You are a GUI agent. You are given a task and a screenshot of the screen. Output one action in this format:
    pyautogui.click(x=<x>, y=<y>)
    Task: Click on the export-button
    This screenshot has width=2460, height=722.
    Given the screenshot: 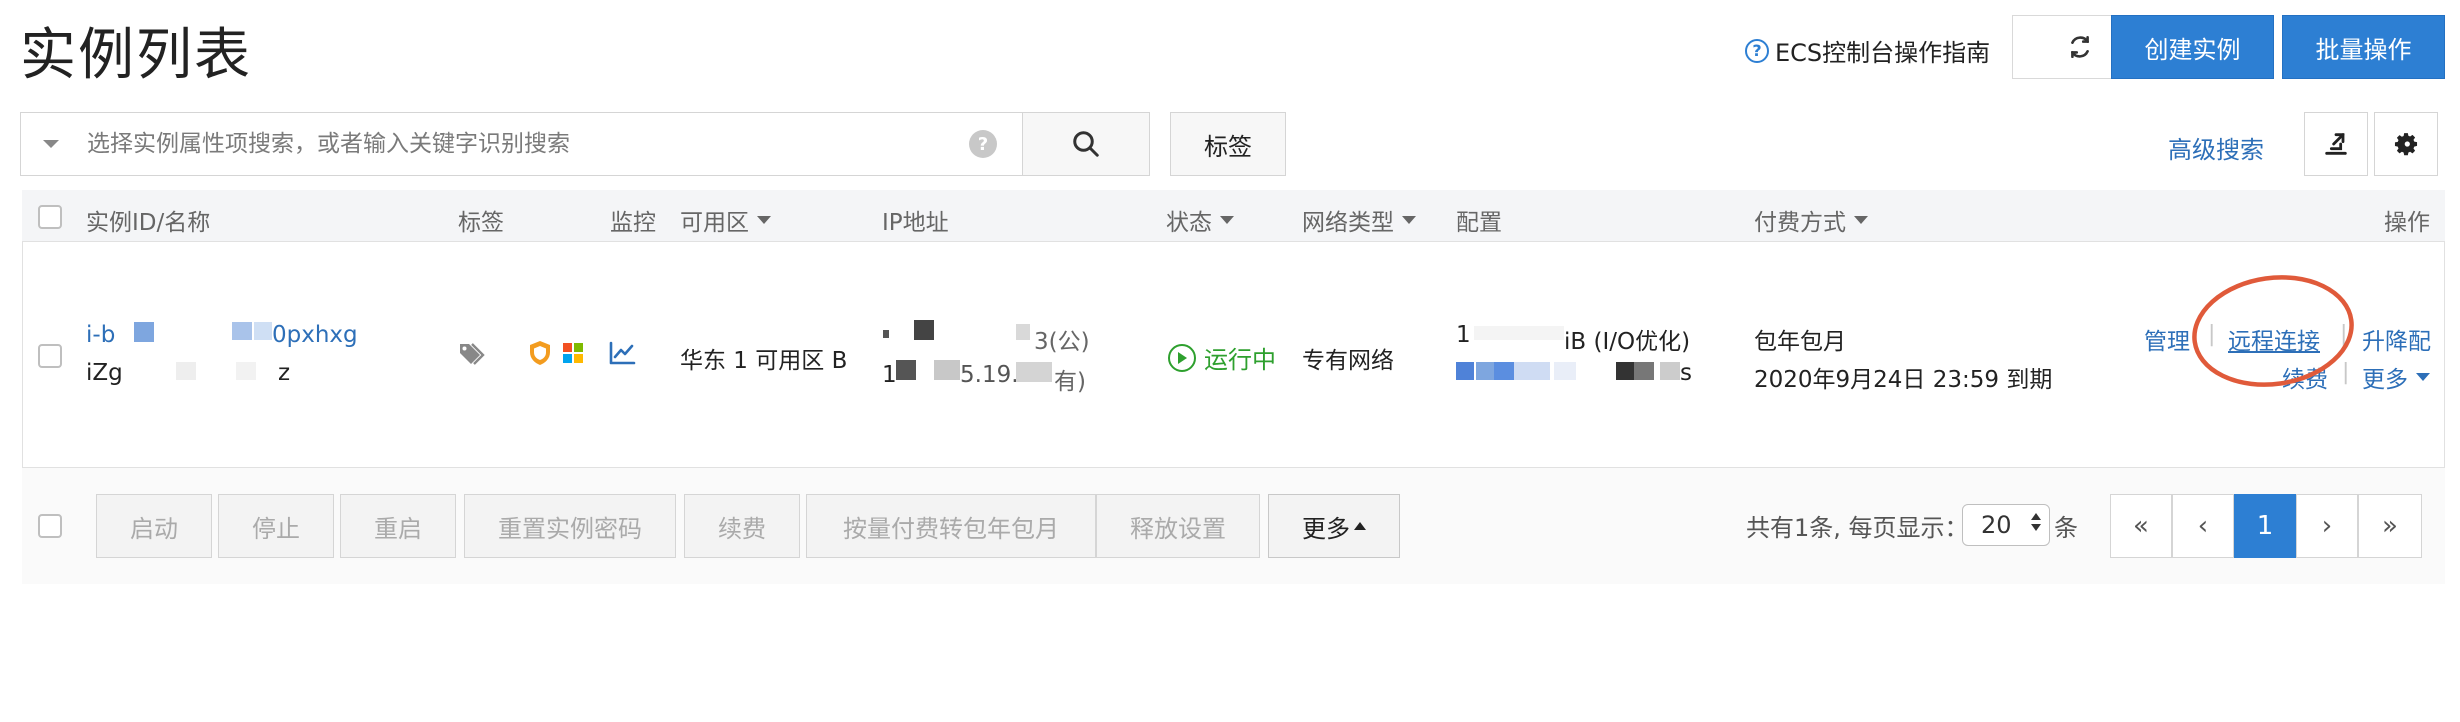 What is the action you would take?
    pyautogui.click(x=2336, y=144)
    